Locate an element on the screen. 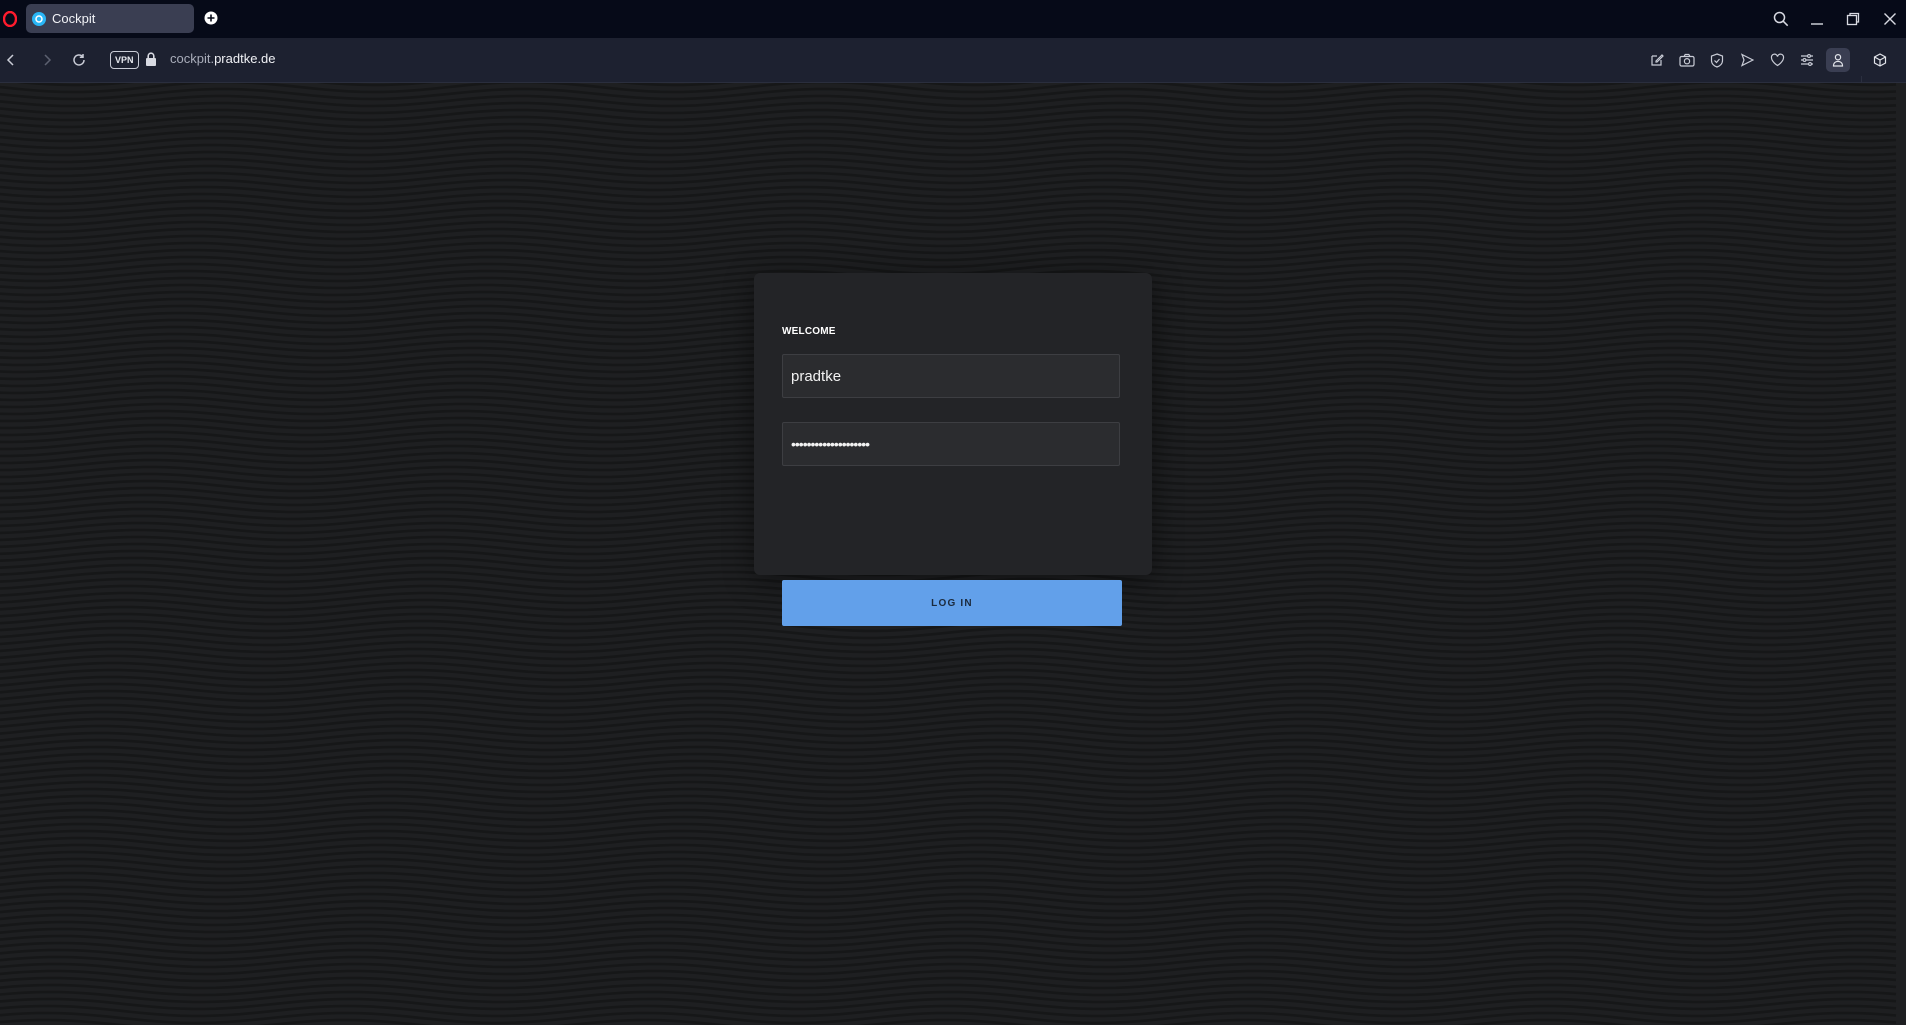  settings-sliders-icon is located at coordinates (1807, 60).